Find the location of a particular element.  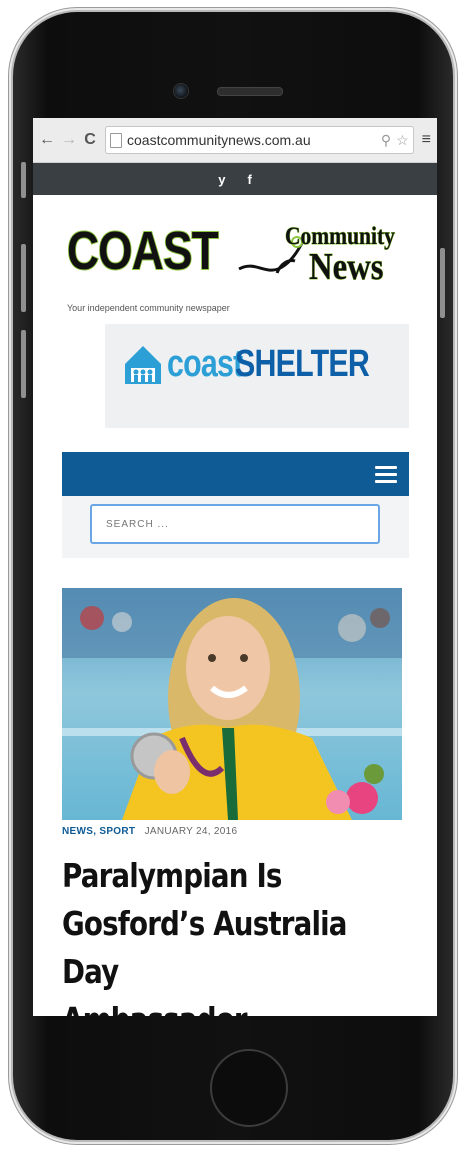

search-area is located at coordinates (235, 527).